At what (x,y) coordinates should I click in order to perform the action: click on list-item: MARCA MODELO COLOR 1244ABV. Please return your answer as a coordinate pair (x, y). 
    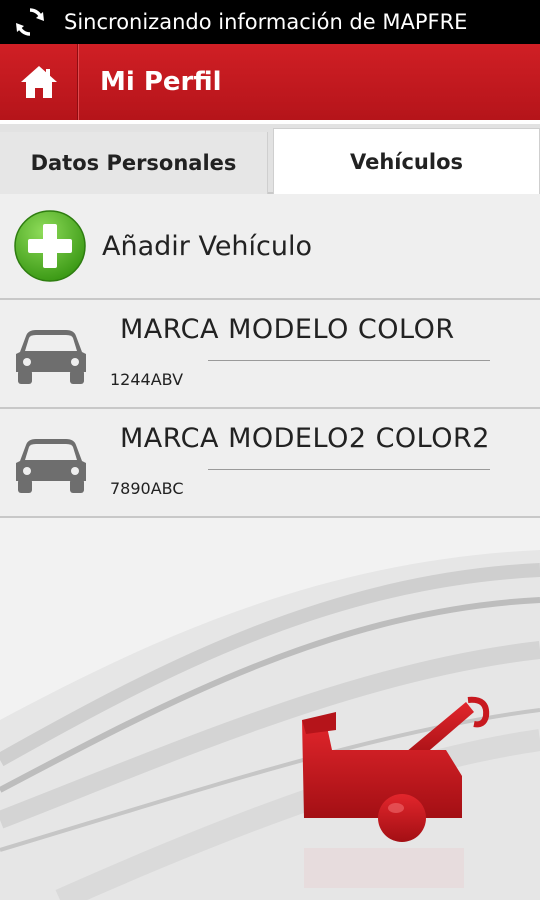
    Looking at the image, I should click on (270, 354).